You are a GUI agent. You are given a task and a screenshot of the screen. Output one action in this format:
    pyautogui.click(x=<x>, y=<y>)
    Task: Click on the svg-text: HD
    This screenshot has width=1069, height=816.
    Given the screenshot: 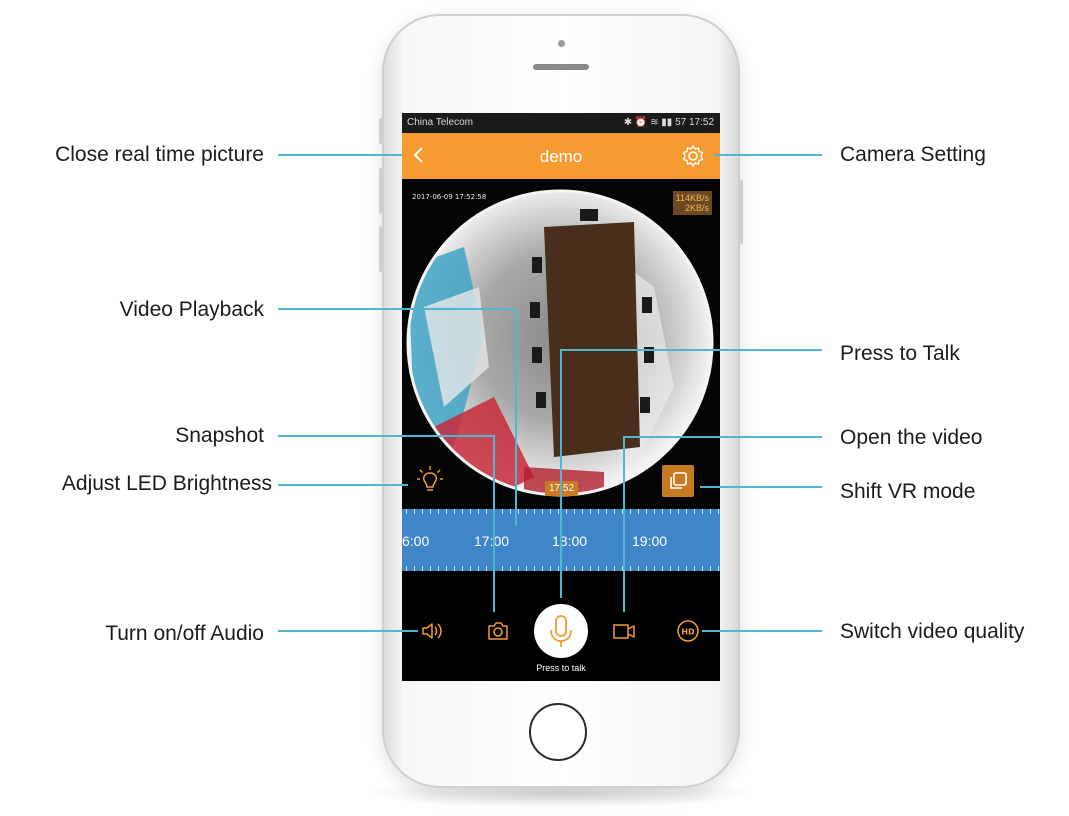 What is the action you would take?
    pyautogui.click(x=688, y=632)
    